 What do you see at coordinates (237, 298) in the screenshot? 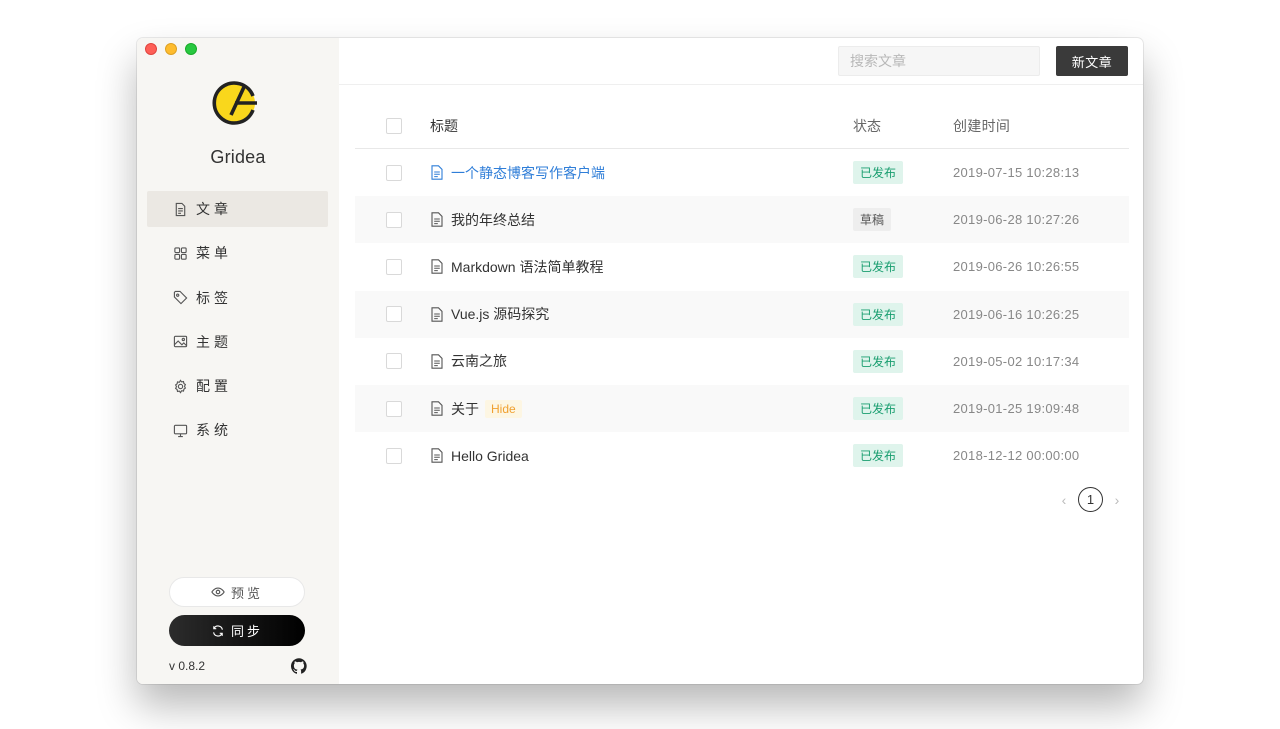
I see `sidebar-item-tags: 标签` at bounding box center [237, 298].